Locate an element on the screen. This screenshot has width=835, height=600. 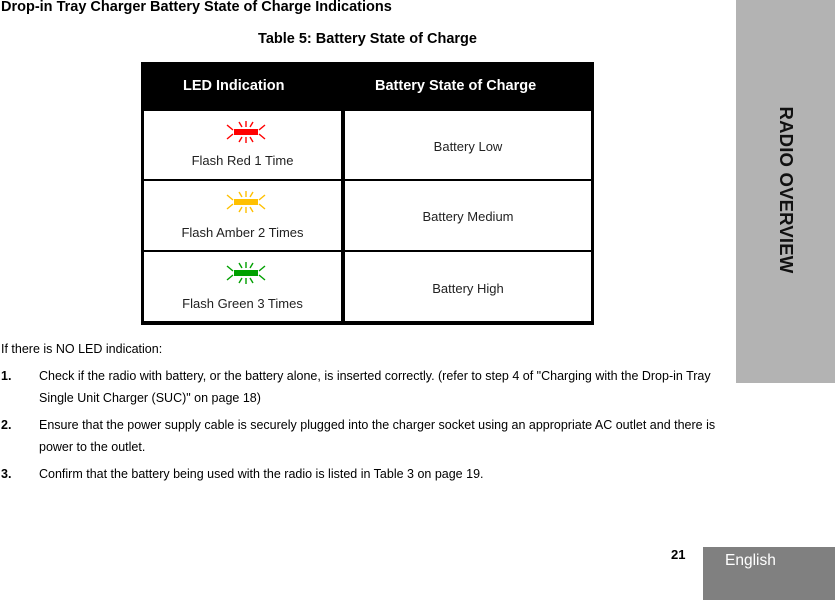
table-row-2-state-cell: Battery Medium is located at coordinates (468, 215).